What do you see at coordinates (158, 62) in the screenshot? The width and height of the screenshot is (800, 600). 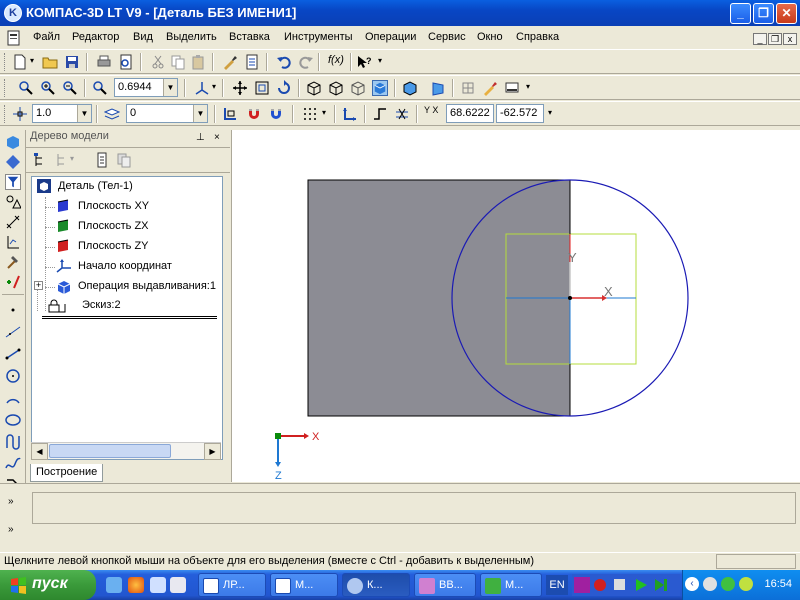 I see `cut-icon` at bounding box center [158, 62].